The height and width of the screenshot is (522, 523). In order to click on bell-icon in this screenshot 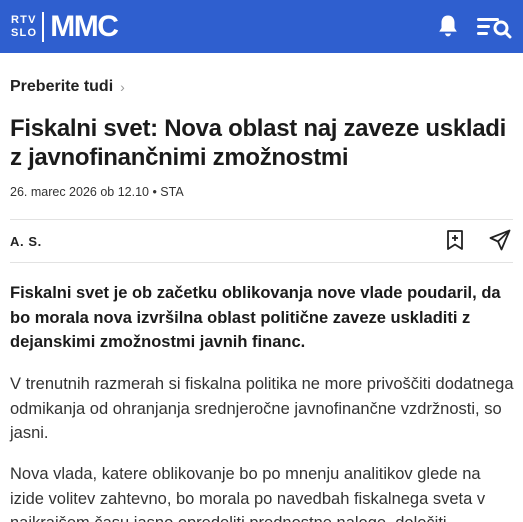, I will do `click(448, 26)`.